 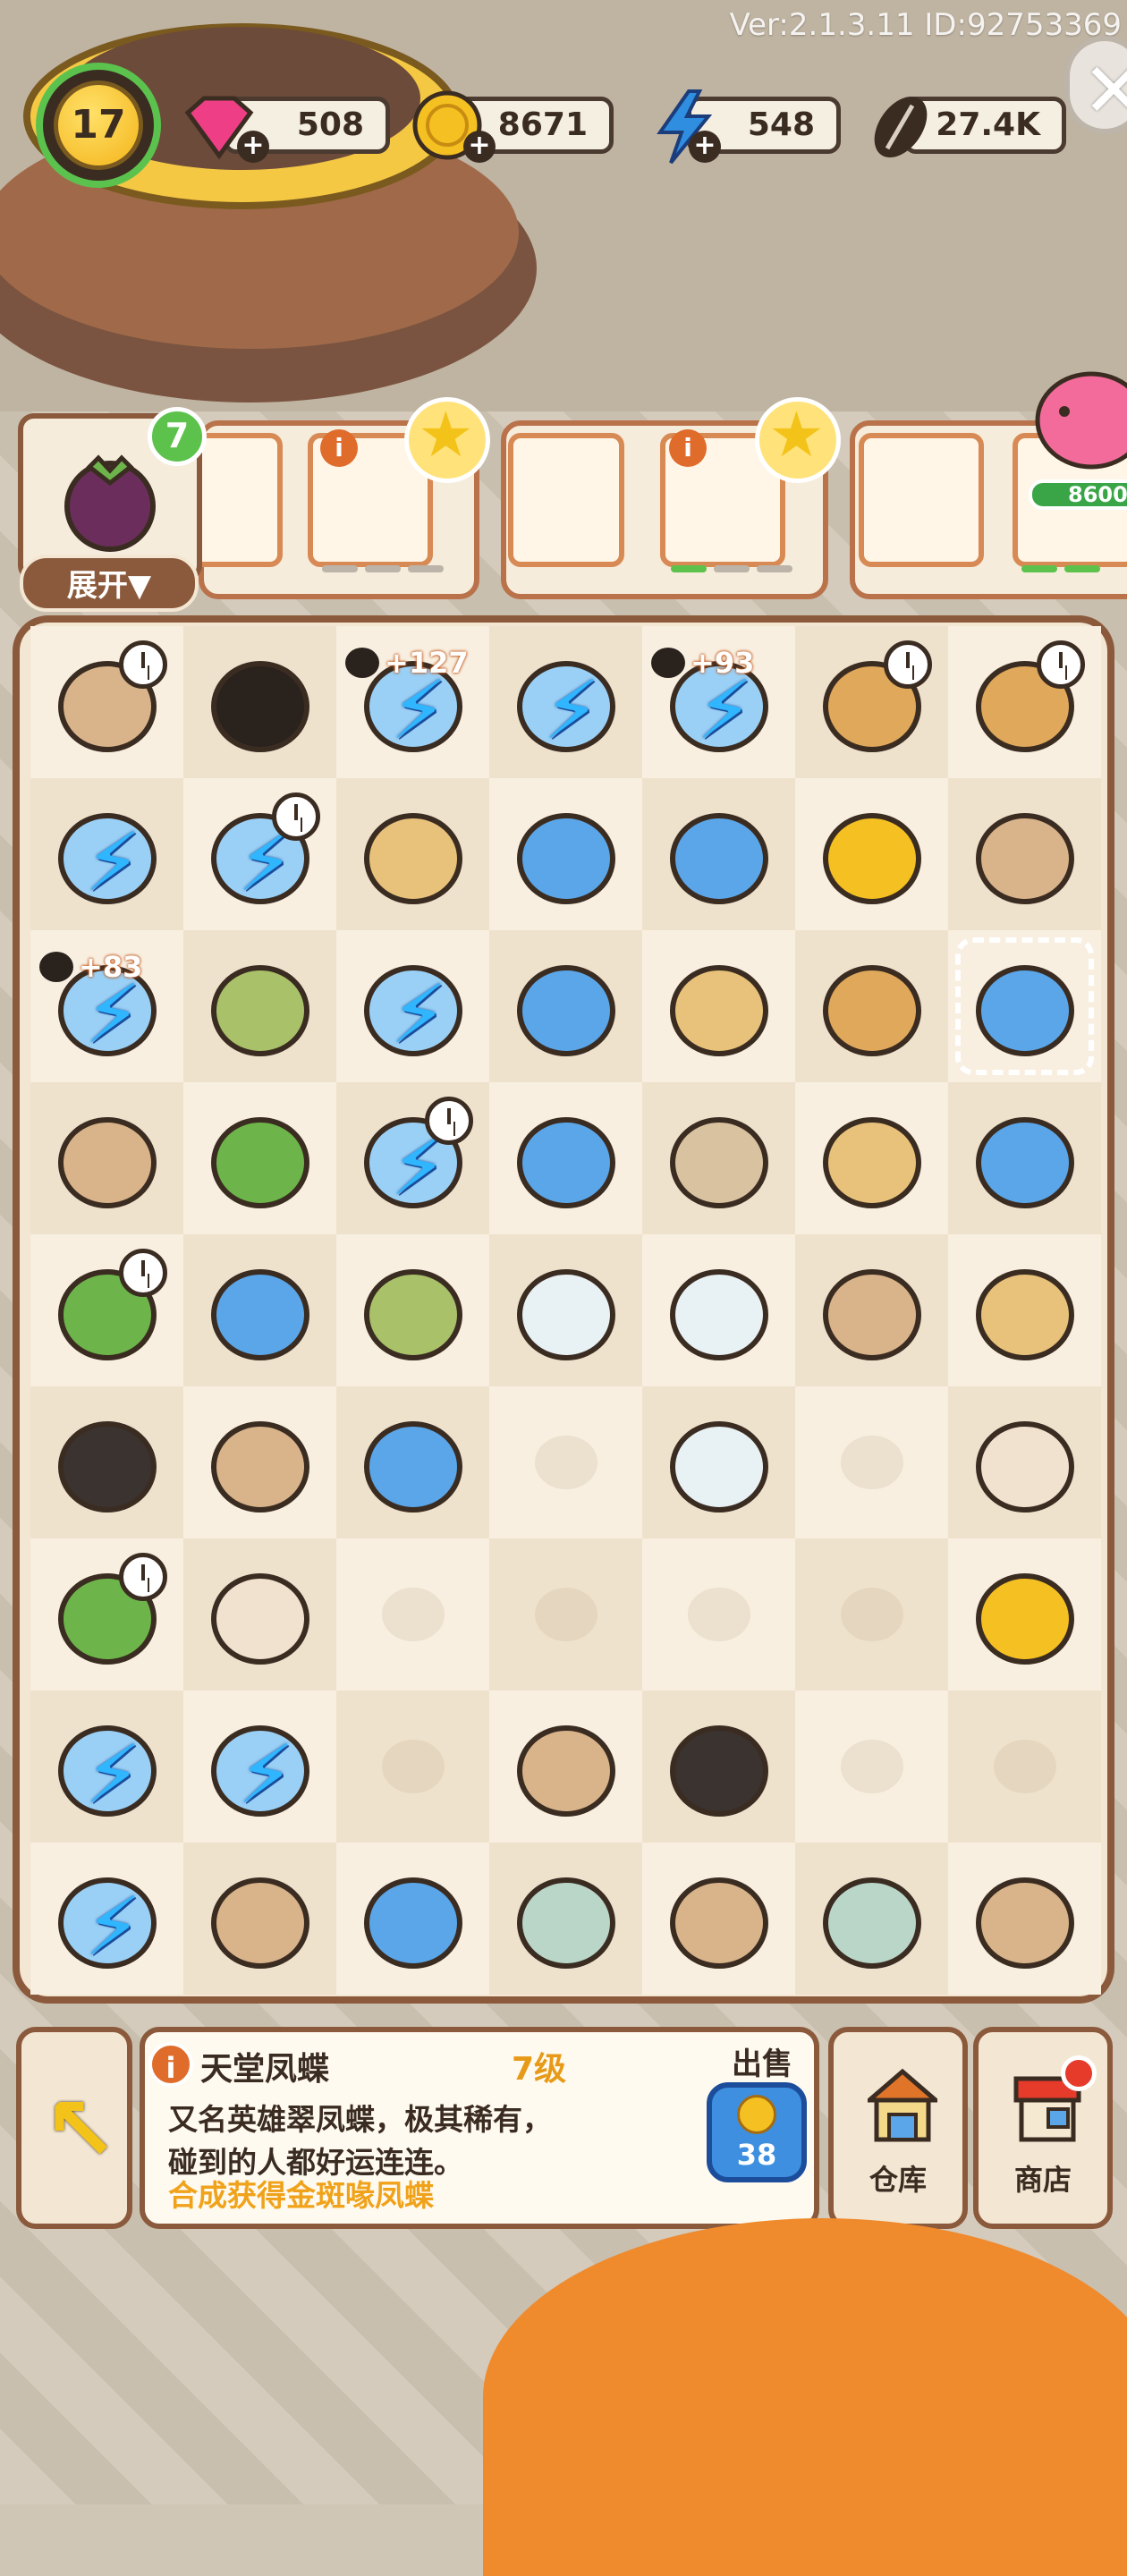 What do you see at coordinates (339, 448) in the screenshot?
I see `task-info-icon: i` at bounding box center [339, 448].